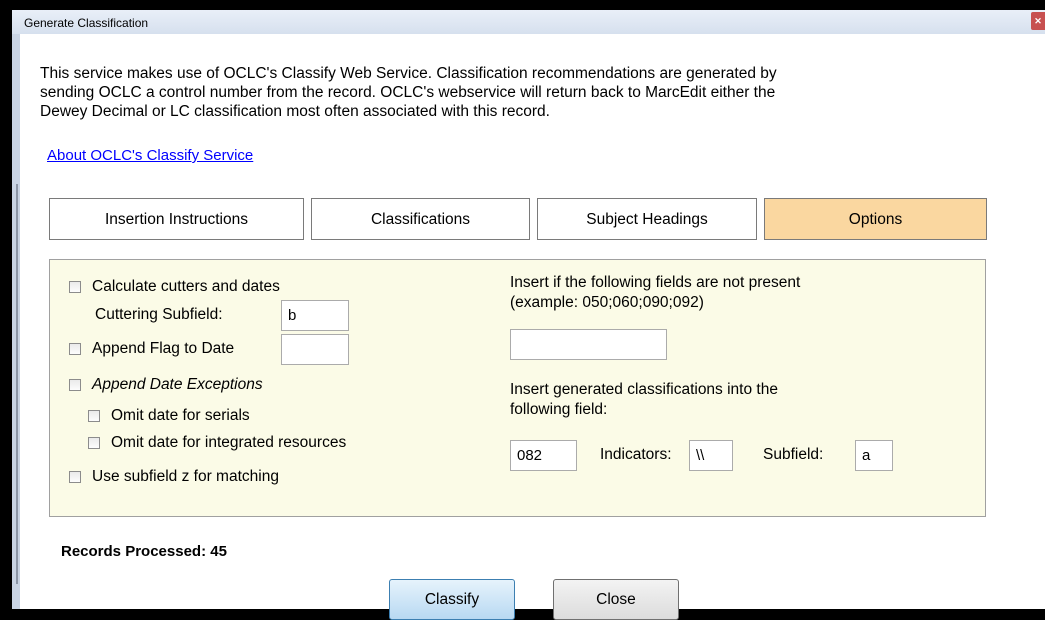 This screenshot has width=1045, height=620. Describe the element at coordinates (75, 477) in the screenshot. I see `use-subfield-z-checkbox` at that location.